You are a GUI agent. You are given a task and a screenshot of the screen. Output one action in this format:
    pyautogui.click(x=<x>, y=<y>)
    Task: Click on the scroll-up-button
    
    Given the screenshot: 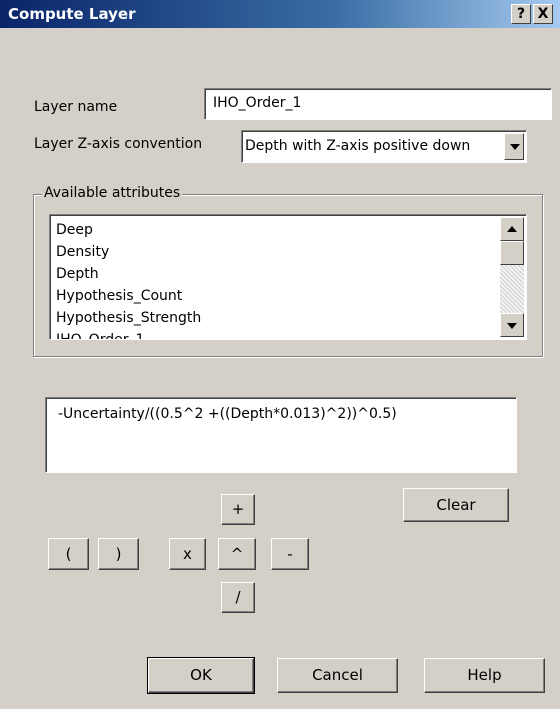 What is the action you would take?
    pyautogui.click(x=512, y=229)
    